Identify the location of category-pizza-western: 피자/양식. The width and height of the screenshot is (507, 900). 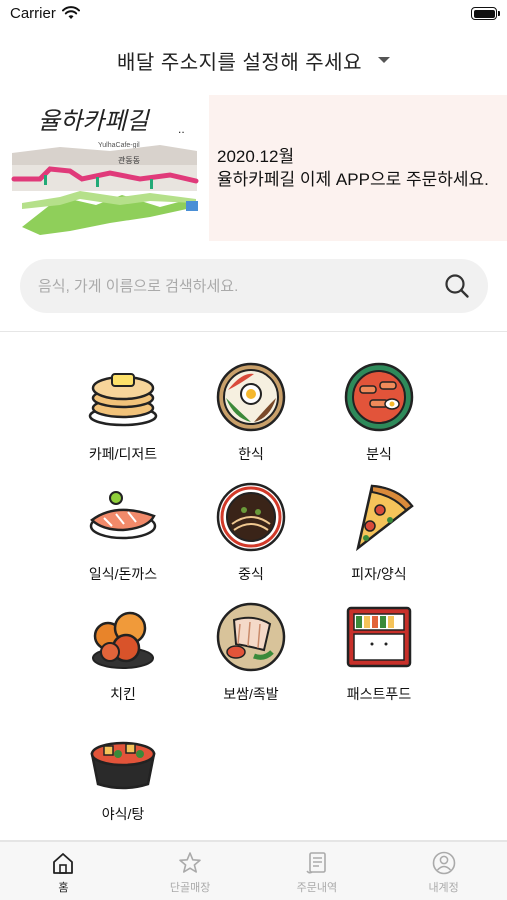
(379, 532).